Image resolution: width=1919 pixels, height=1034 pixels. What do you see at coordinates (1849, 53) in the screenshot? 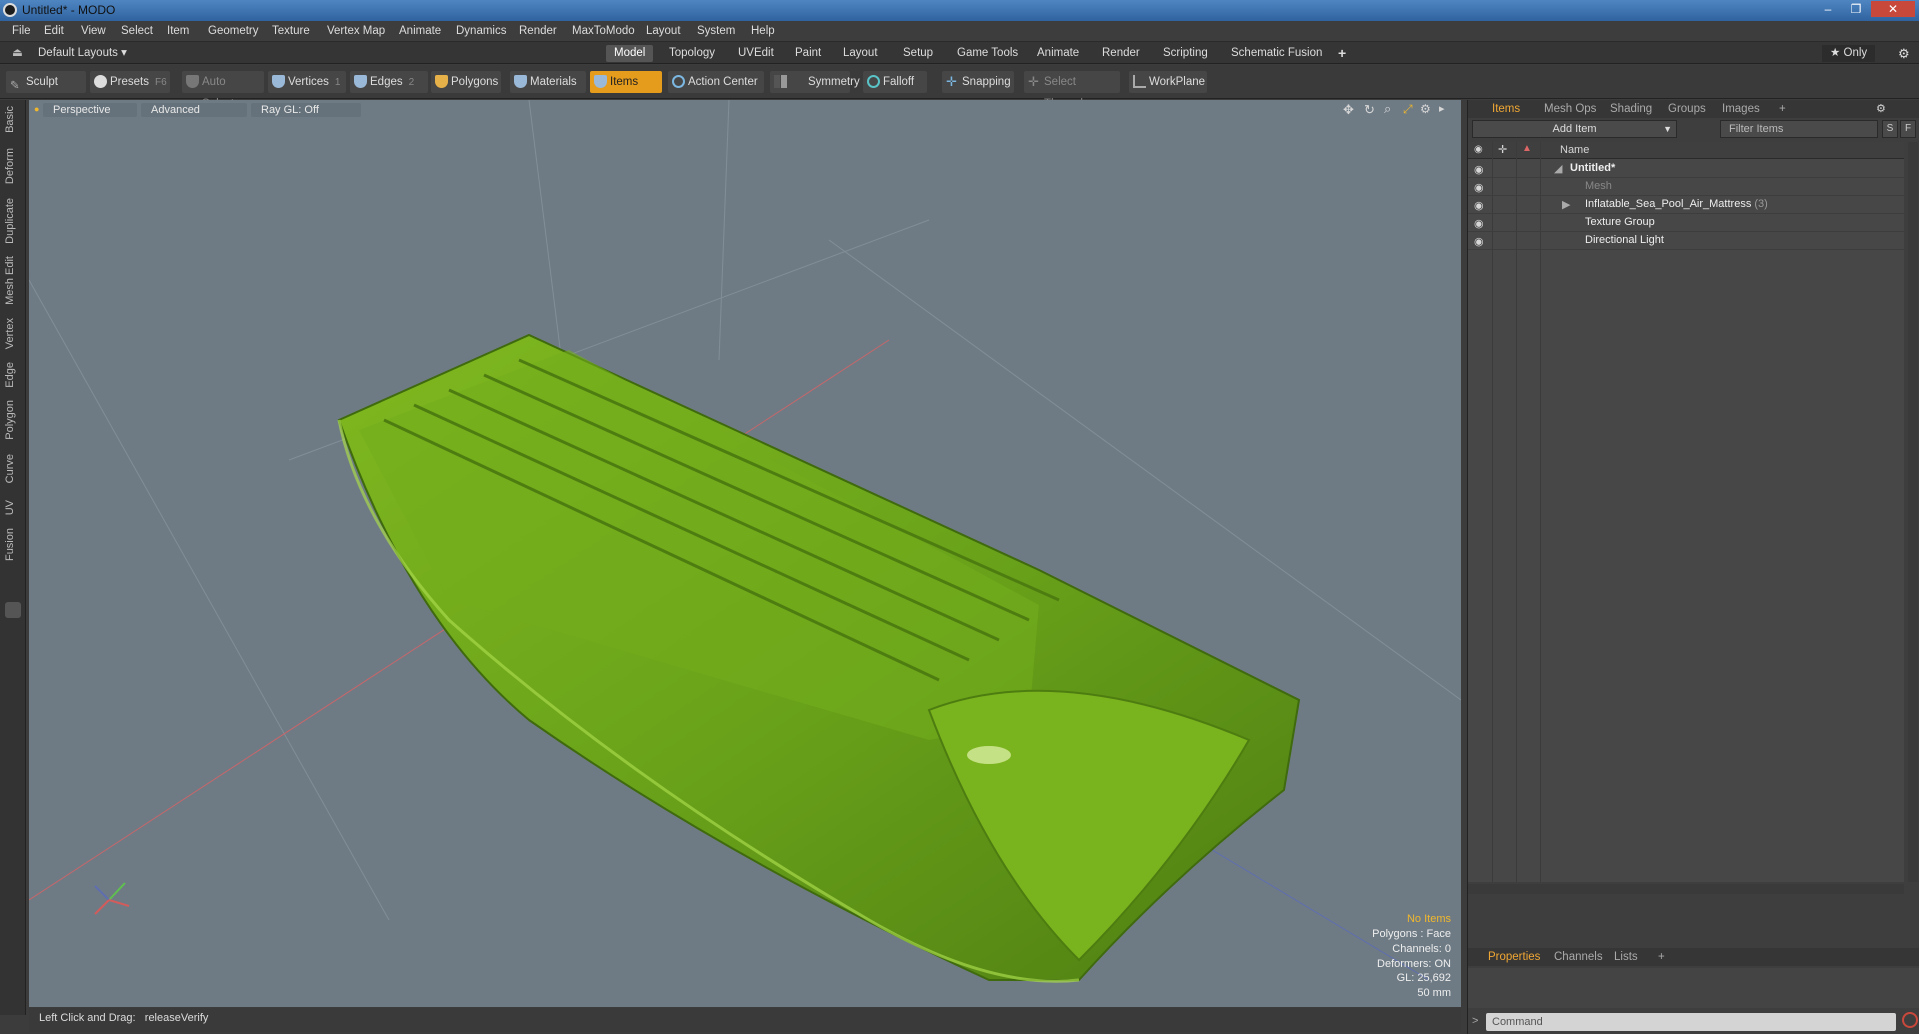
I see `only-toggle: ★ Only` at bounding box center [1849, 53].